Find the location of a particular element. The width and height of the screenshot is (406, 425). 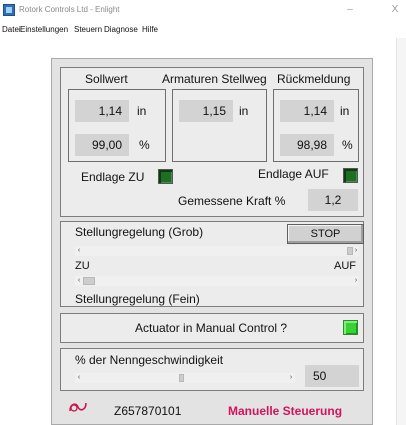

rueckmeldung-header: Rückmeldung is located at coordinates (314, 79).